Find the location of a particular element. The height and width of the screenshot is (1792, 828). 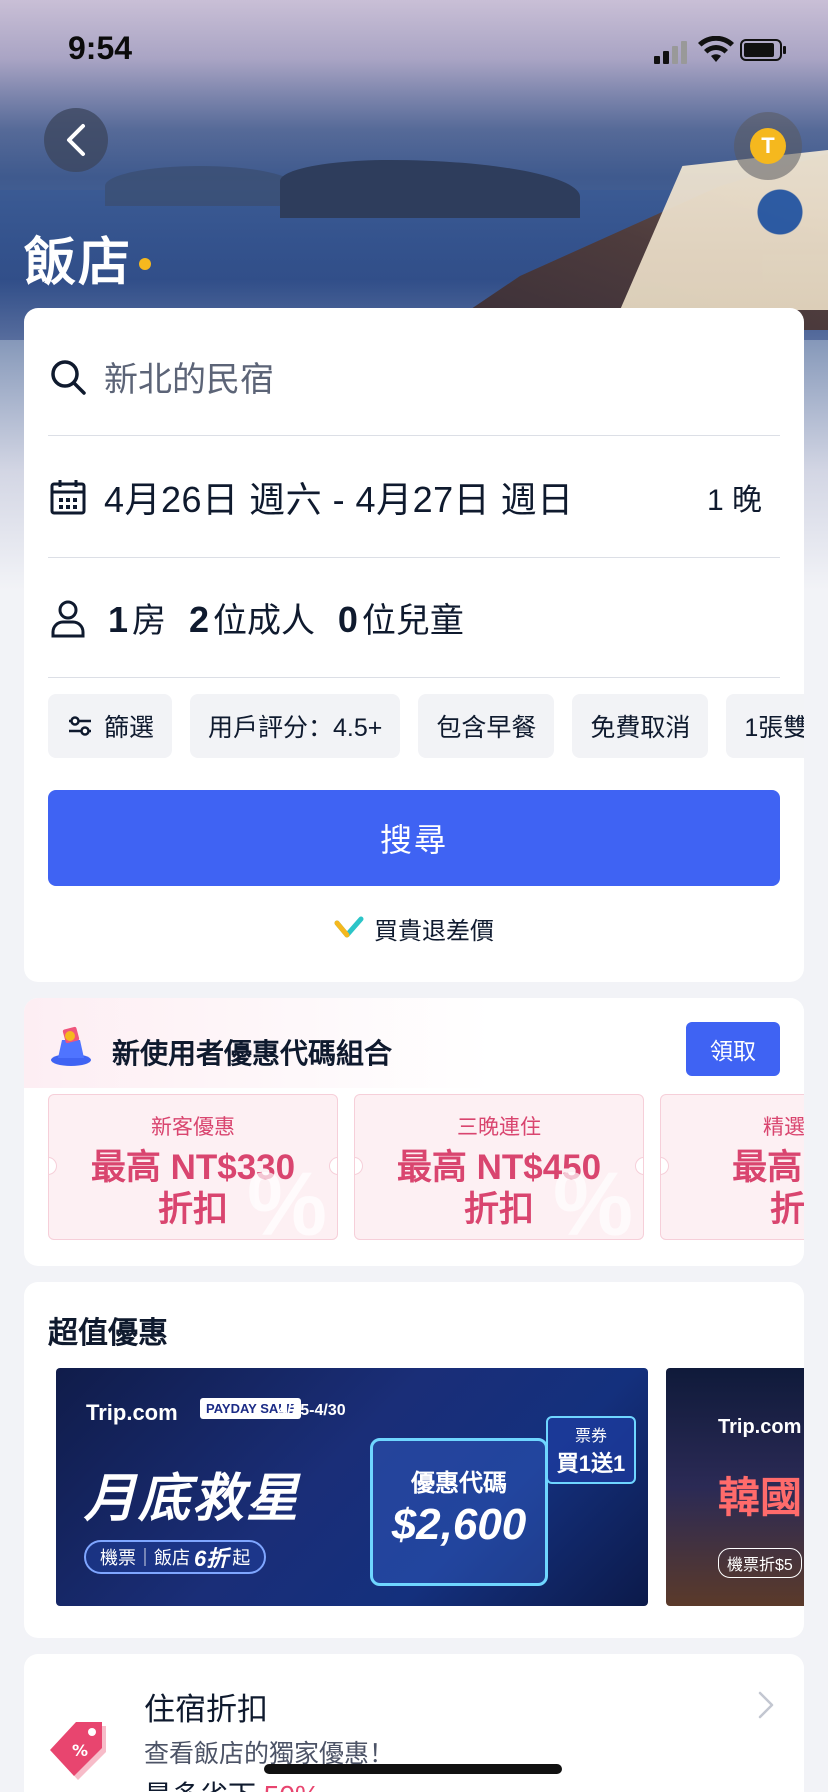

coupon-label: 新客優惠 is located at coordinates (193, 1127).